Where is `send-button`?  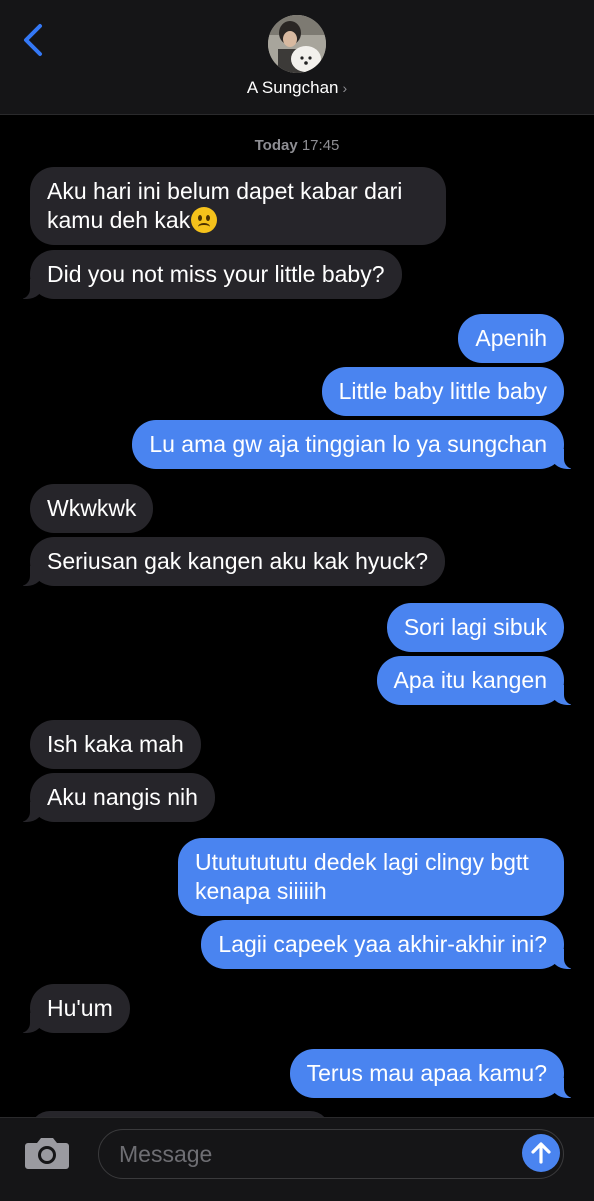 send-button is located at coordinates (541, 1153).